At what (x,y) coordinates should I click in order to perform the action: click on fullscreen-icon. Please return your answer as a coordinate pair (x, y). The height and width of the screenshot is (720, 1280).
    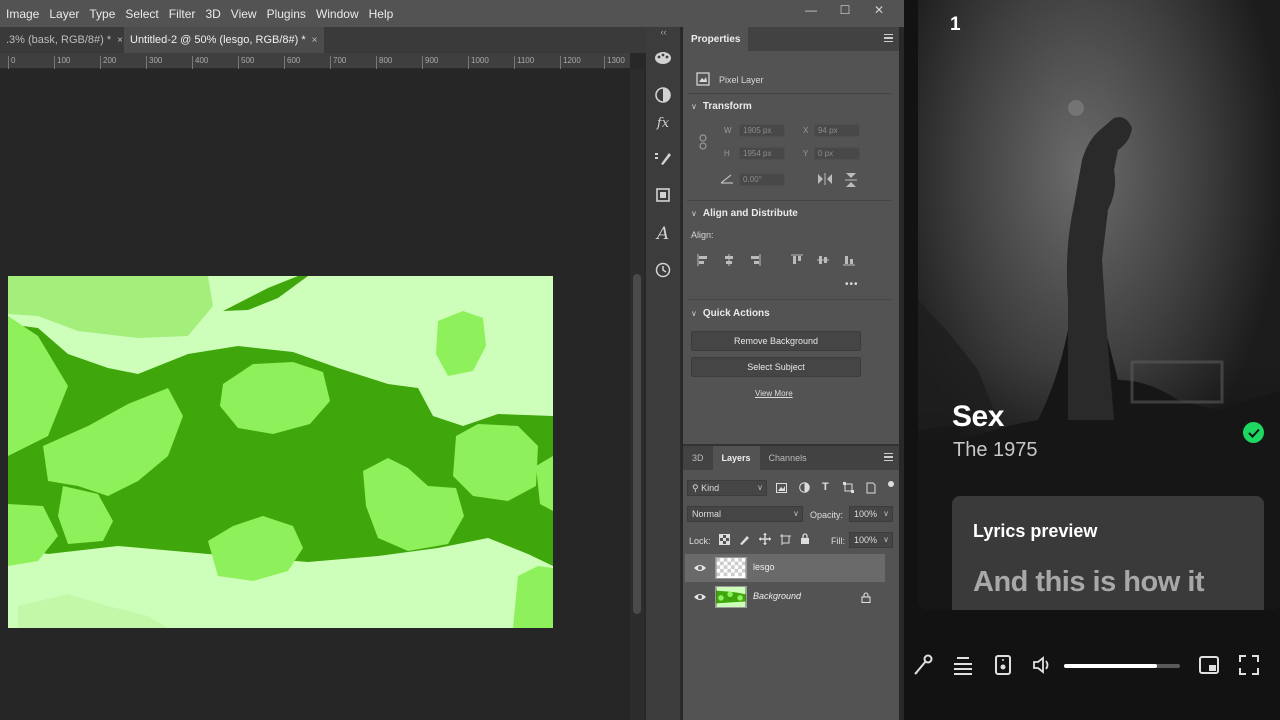
    Looking at the image, I should click on (1249, 665).